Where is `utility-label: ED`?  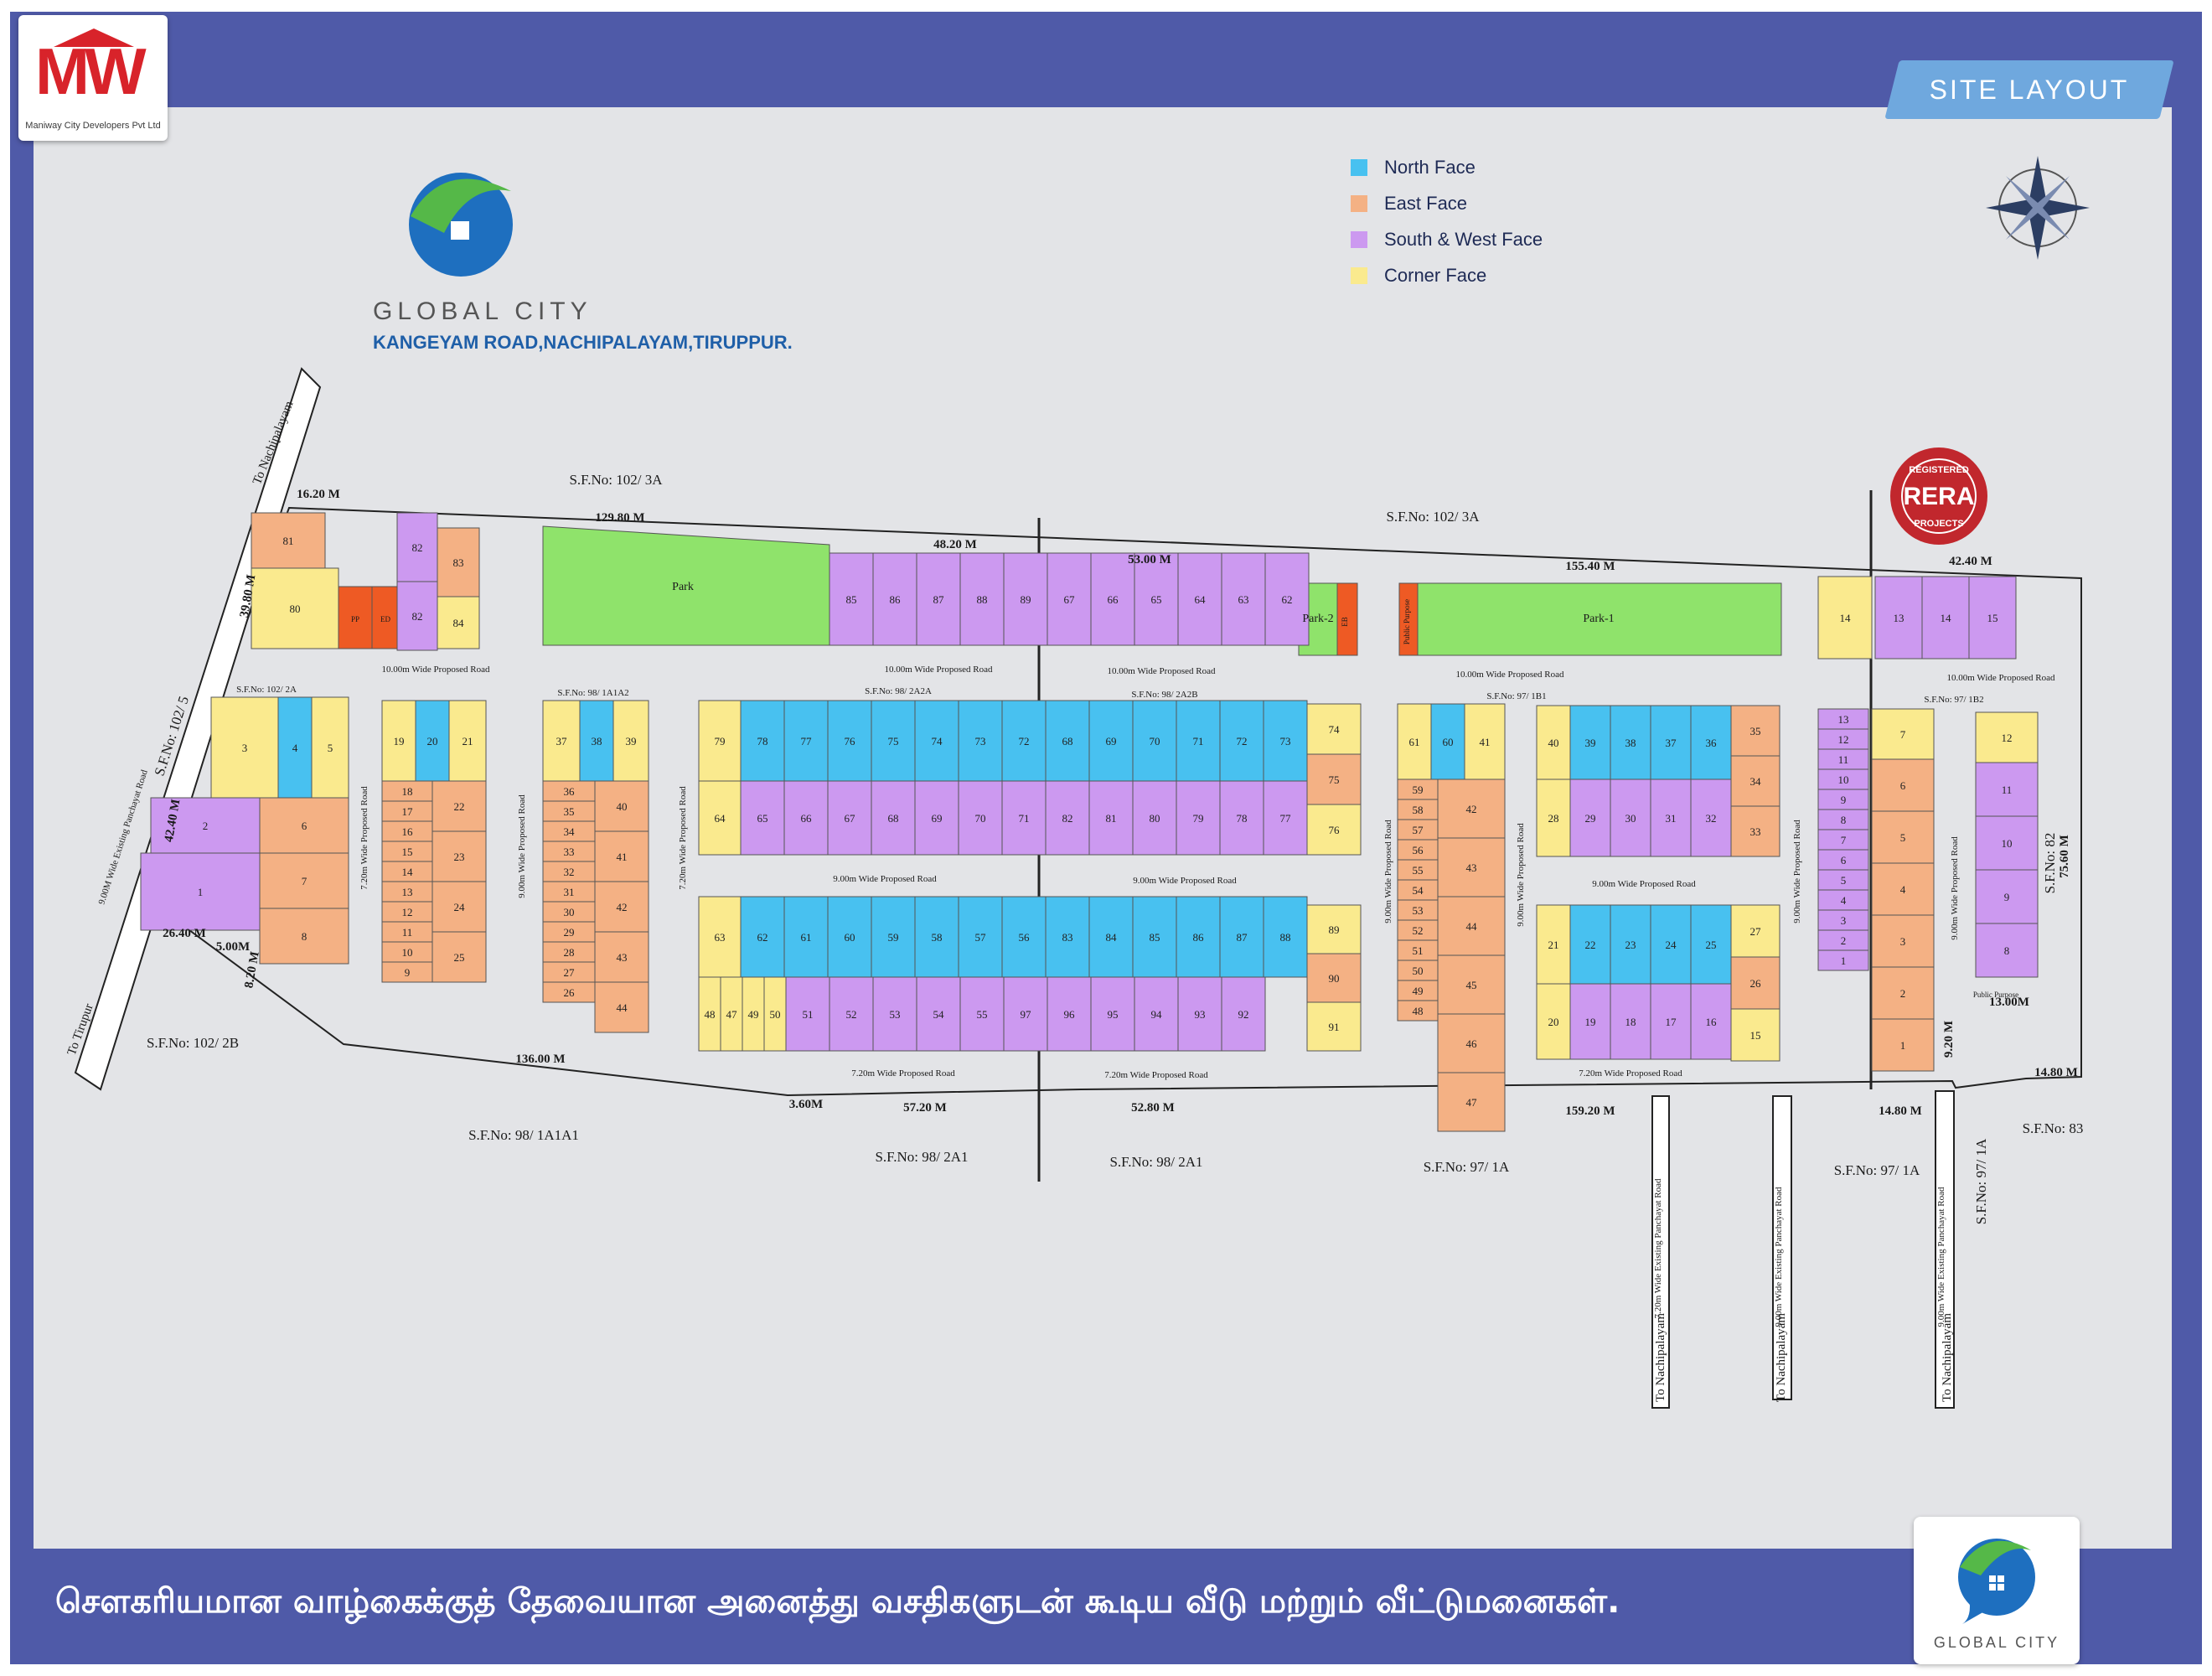
utility-label: ED is located at coordinates (385, 619).